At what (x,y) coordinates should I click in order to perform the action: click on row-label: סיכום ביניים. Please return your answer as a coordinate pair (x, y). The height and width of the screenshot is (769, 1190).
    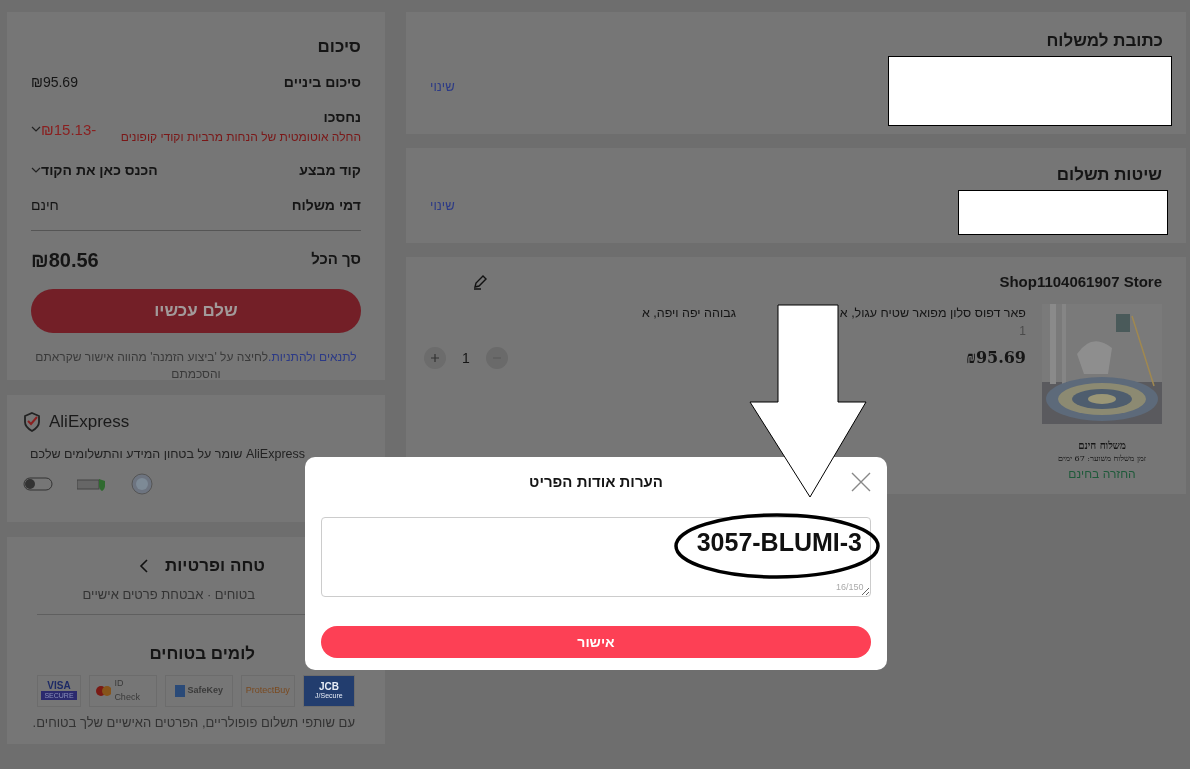
    Looking at the image, I should click on (322, 82).